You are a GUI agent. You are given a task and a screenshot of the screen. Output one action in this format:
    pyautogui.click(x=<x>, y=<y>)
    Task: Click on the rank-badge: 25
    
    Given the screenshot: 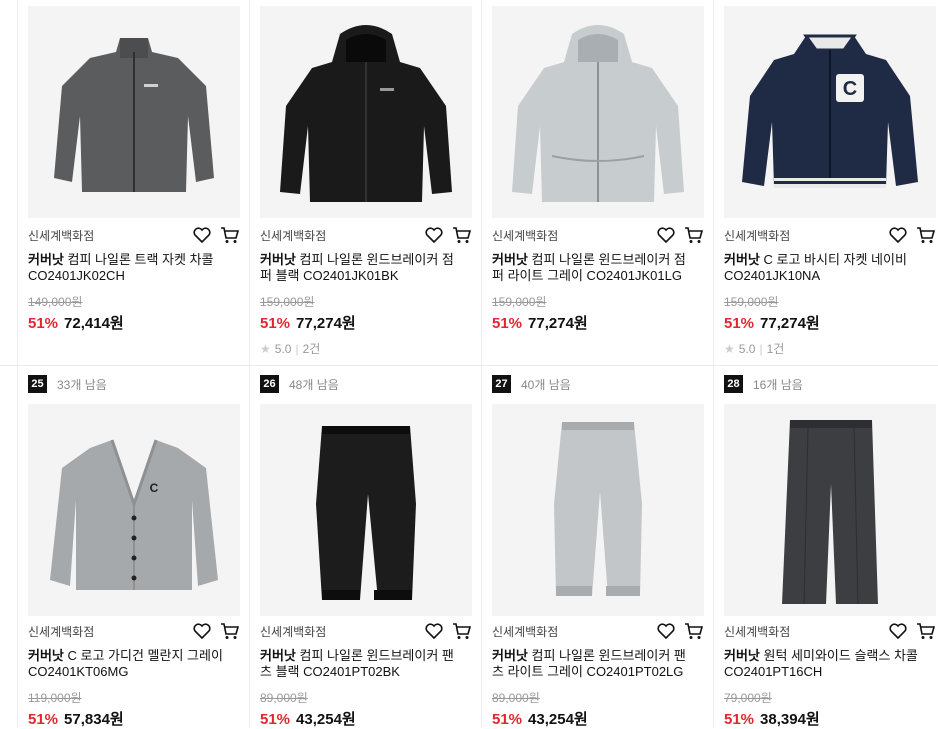 What is the action you would take?
    pyautogui.click(x=37, y=384)
    